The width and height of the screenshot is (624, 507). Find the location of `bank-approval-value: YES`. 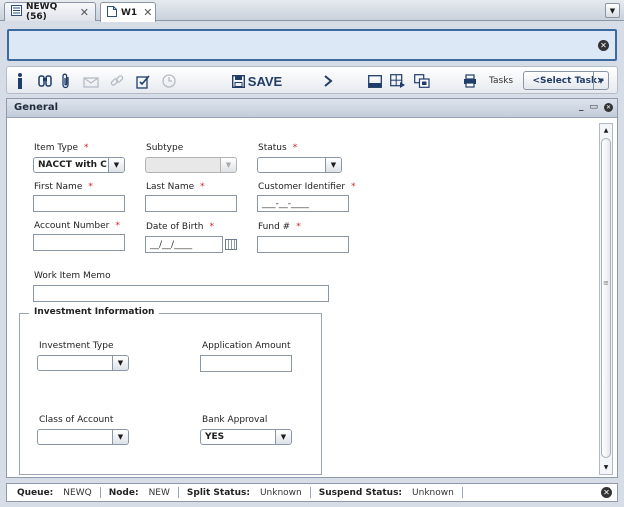

bank-approval-value: YES is located at coordinates (215, 437).